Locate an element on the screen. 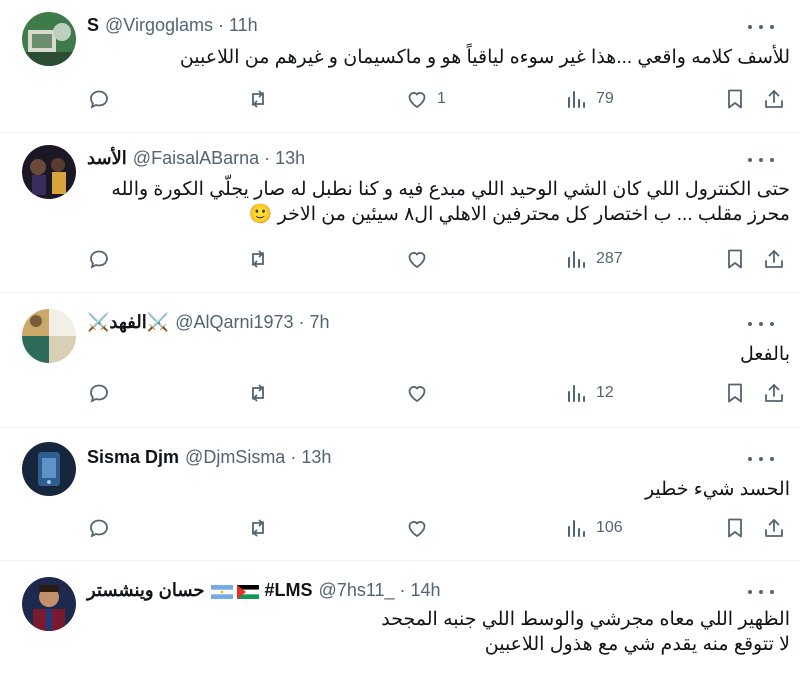  display-name: ⚔️الفهد⚔️ is located at coordinates (128, 322).